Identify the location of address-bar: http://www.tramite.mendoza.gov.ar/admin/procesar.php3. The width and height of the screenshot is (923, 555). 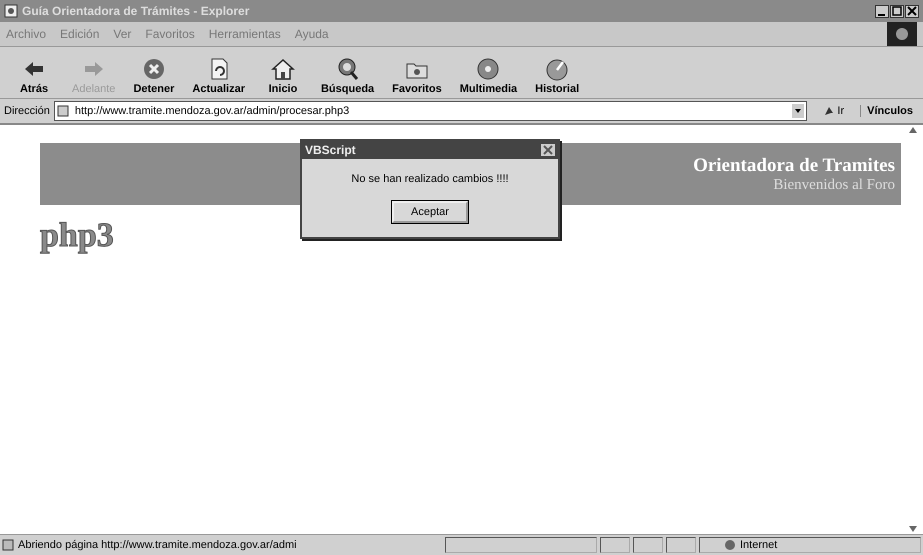
(431, 111).